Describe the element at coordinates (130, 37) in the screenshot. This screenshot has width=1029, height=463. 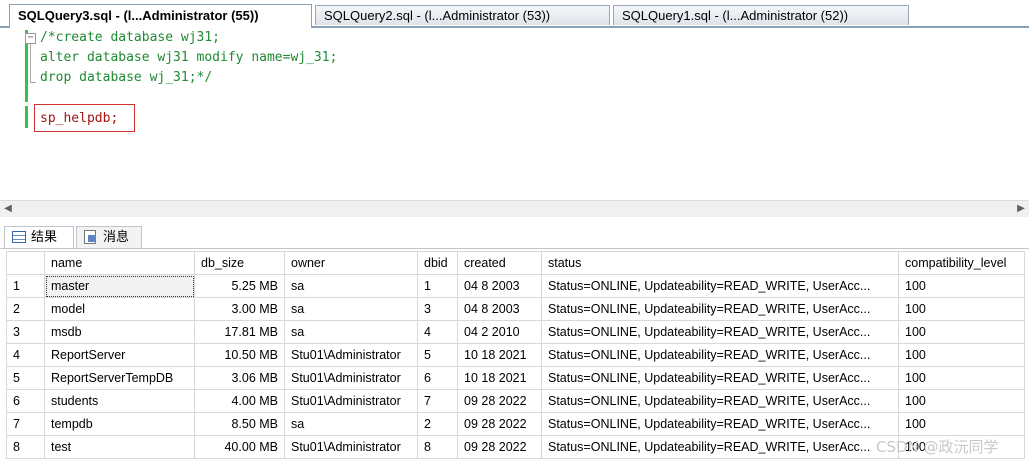
I see `code-line-1: /*create database wj31;` at that location.